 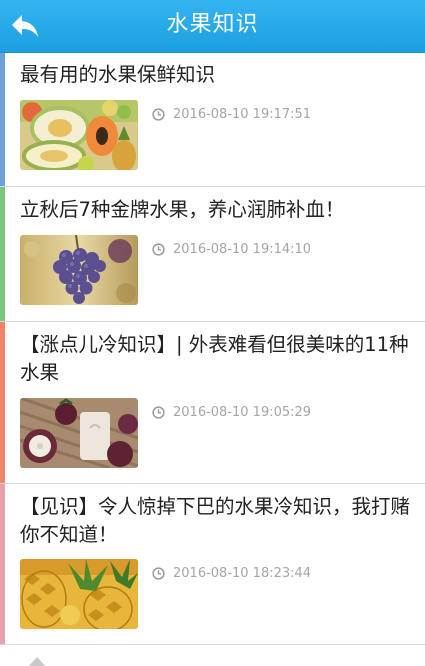 I want to click on home-icon, so click(x=37, y=661).